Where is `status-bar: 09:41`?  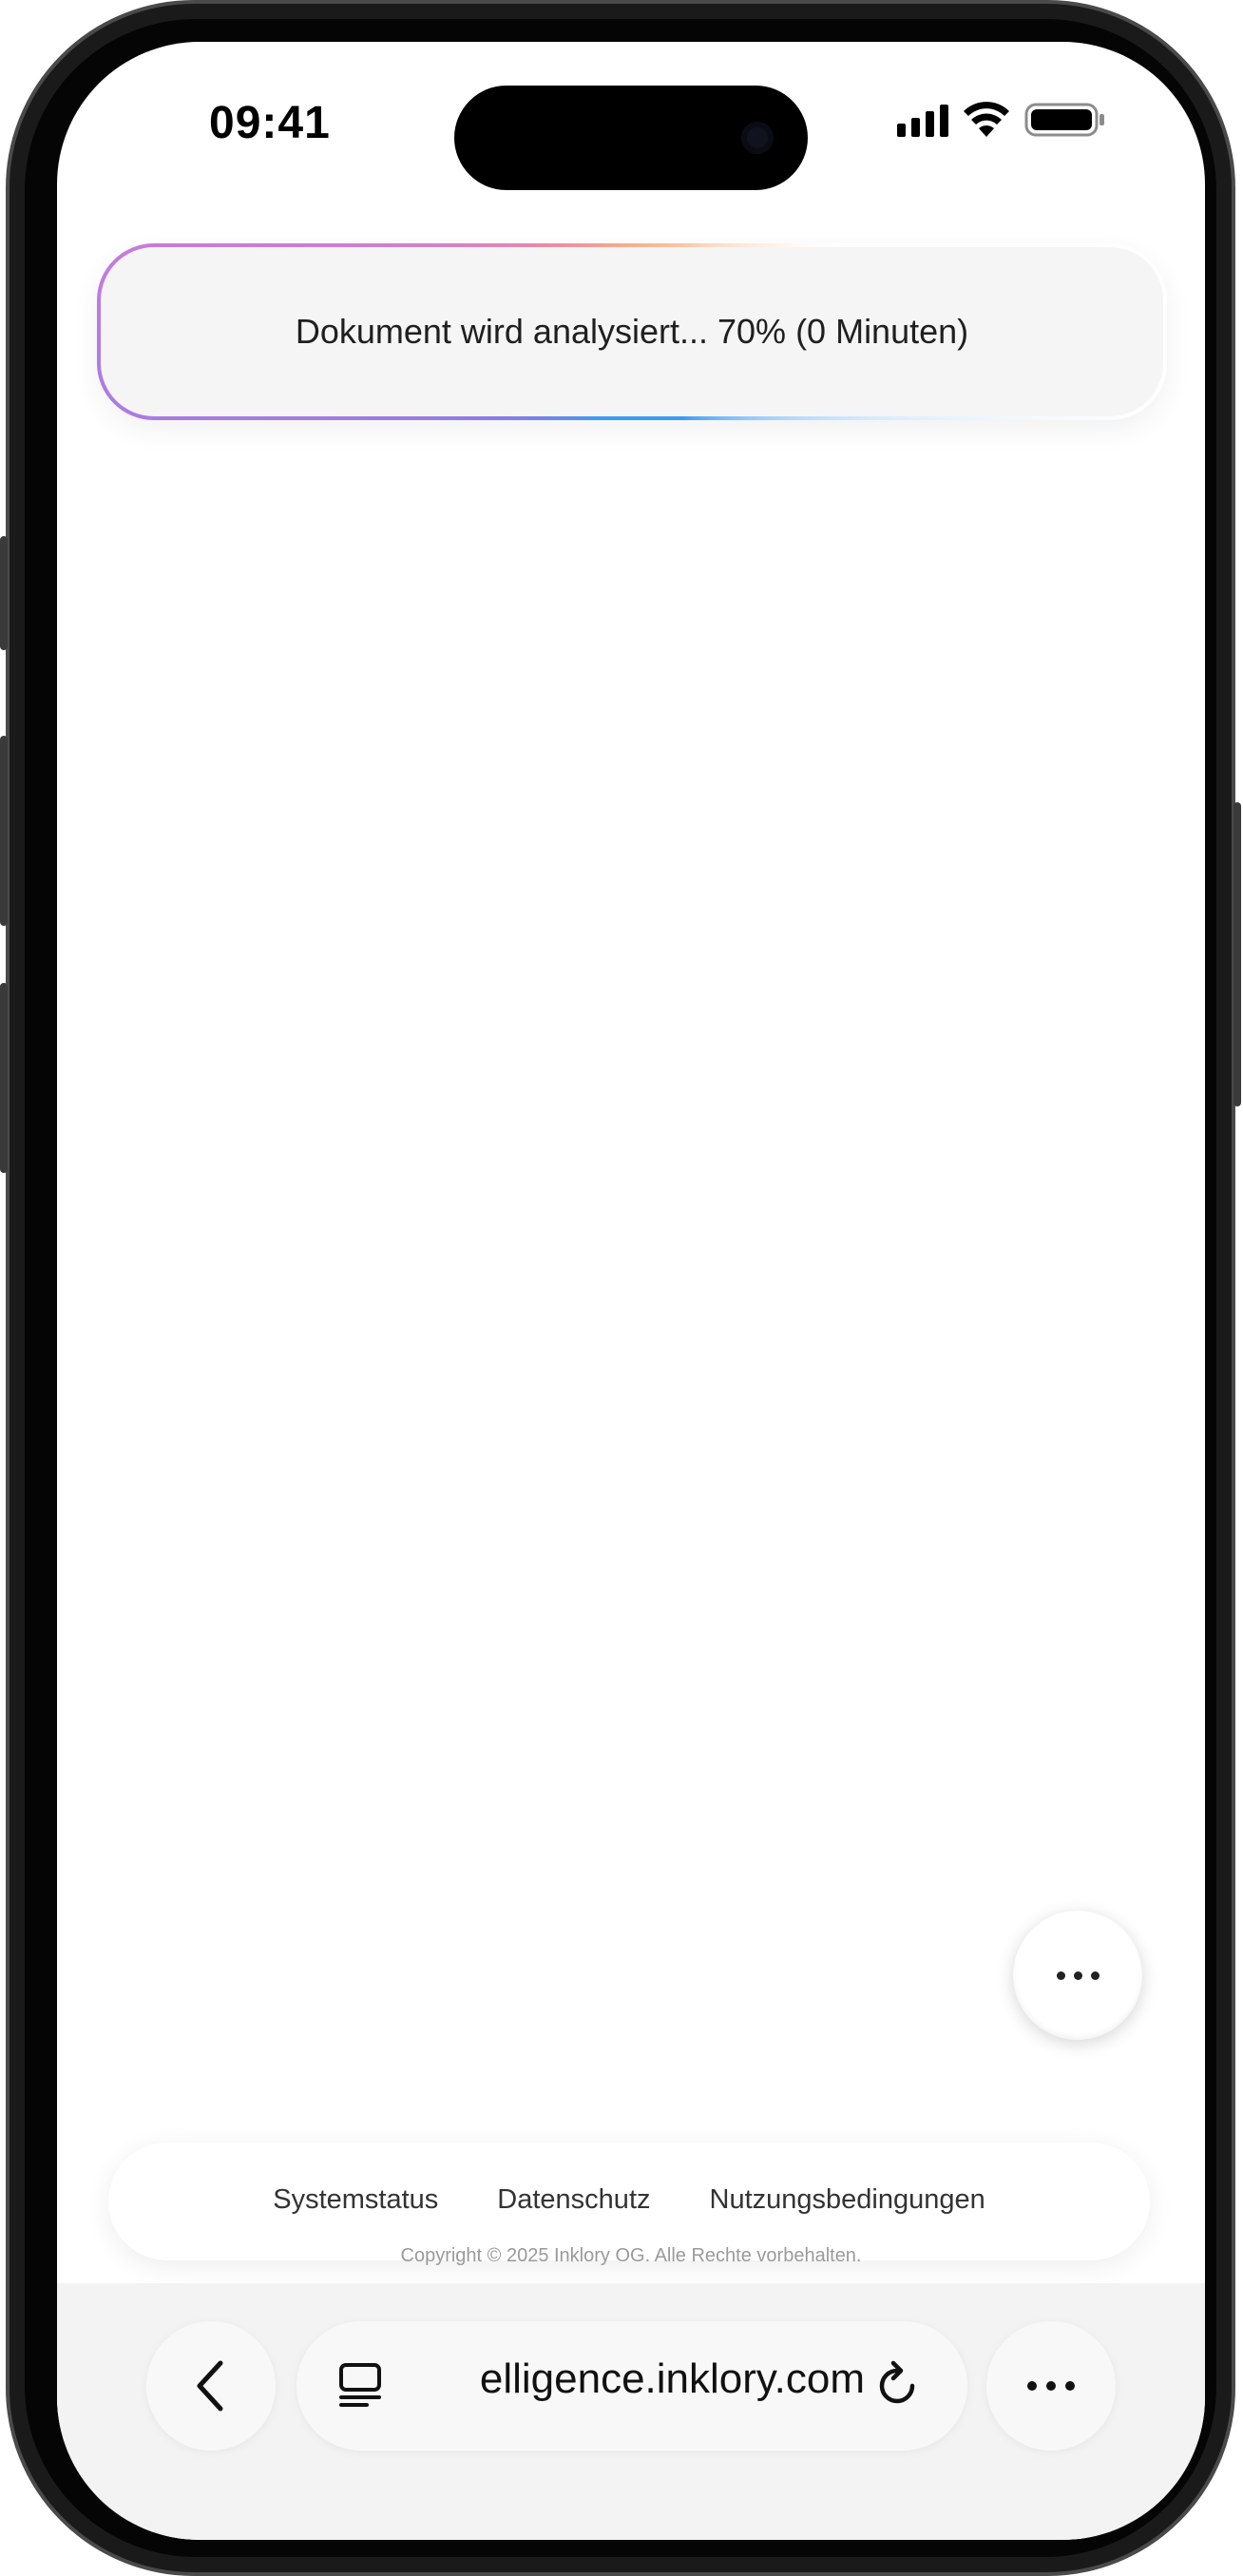
status-bar: 09:41 is located at coordinates (631, 122).